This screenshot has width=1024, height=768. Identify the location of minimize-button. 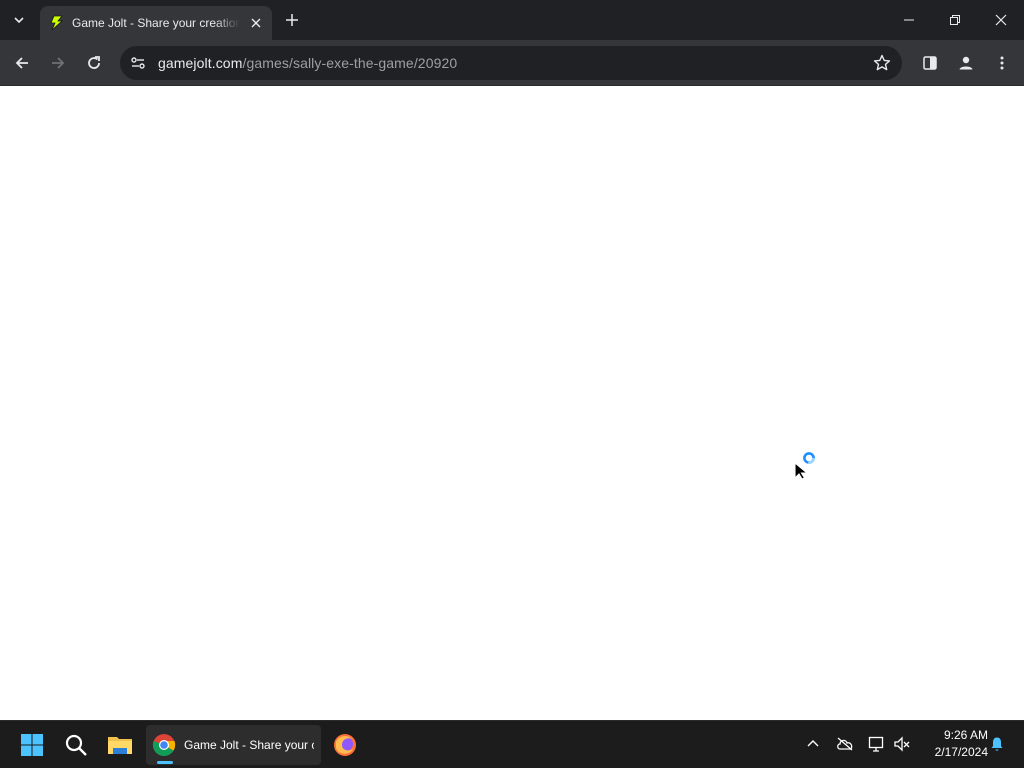
(909, 20).